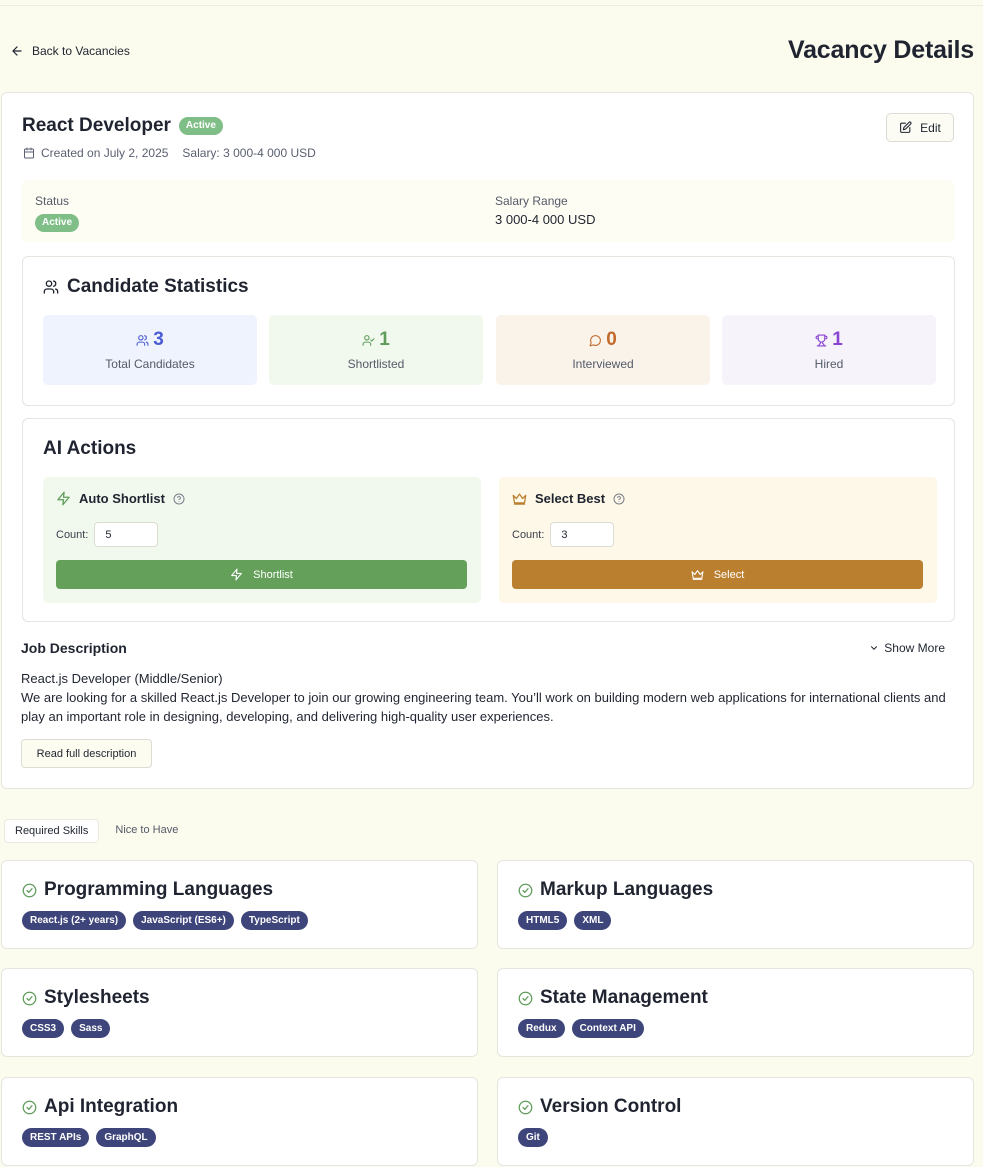  Describe the element at coordinates (249, 153) in the screenshot. I see `salary-summary: Salary: 3 000-4 000 USD` at that location.